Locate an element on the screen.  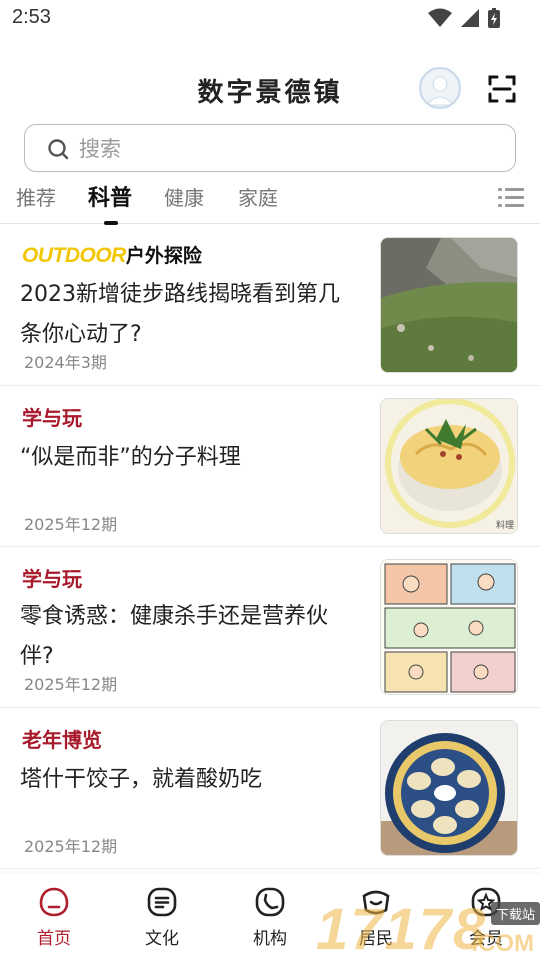
article-title: 零食诱惑：健康杀手还是营养伙伴? is located at coordinates (174, 636).